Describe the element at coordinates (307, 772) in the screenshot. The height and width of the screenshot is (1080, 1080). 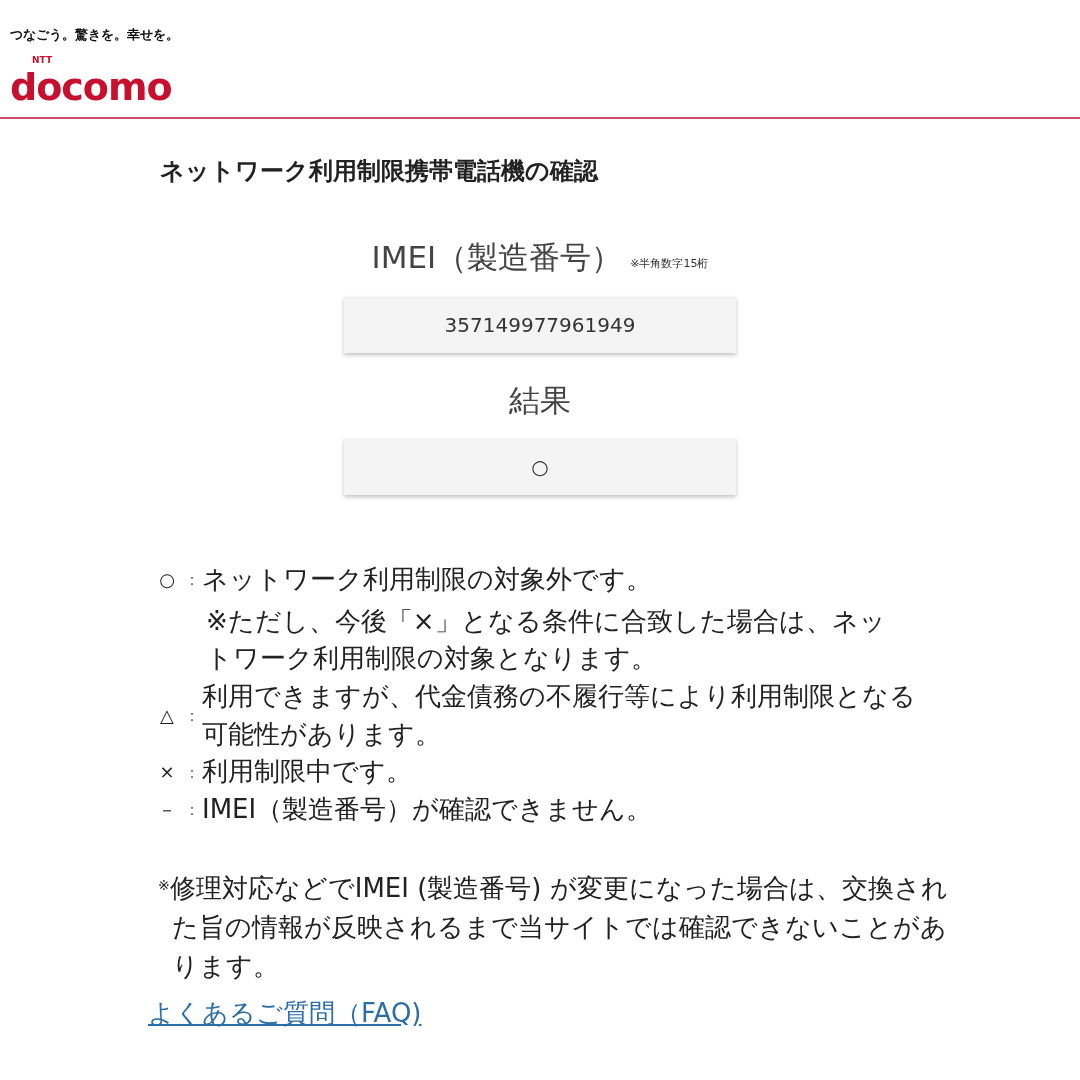
I see `legend-text: 利用制限中です。` at that location.